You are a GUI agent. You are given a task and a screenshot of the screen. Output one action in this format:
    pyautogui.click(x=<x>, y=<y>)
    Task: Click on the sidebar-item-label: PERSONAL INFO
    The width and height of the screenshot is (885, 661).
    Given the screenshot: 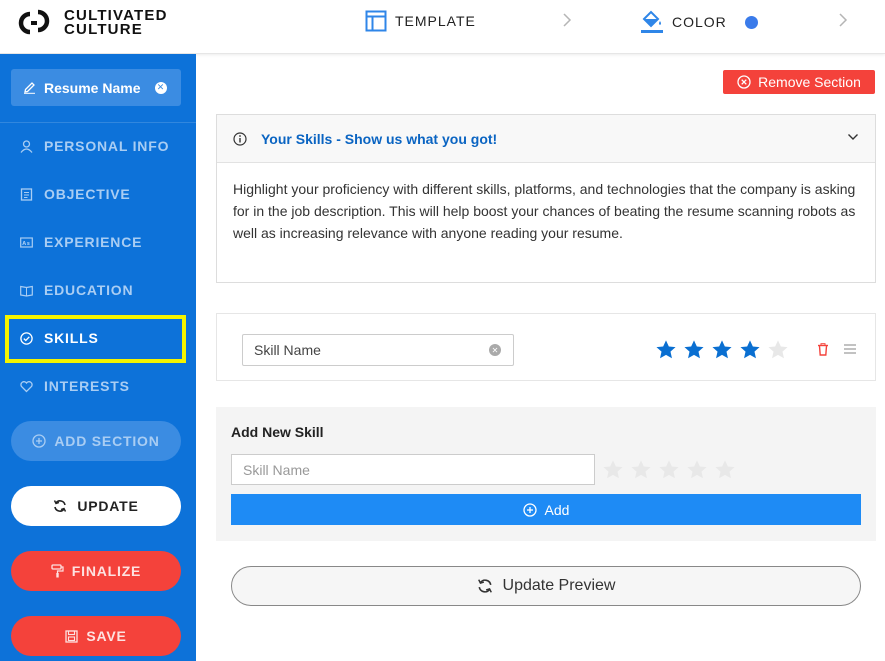 What is the action you would take?
    pyautogui.click(x=107, y=146)
    